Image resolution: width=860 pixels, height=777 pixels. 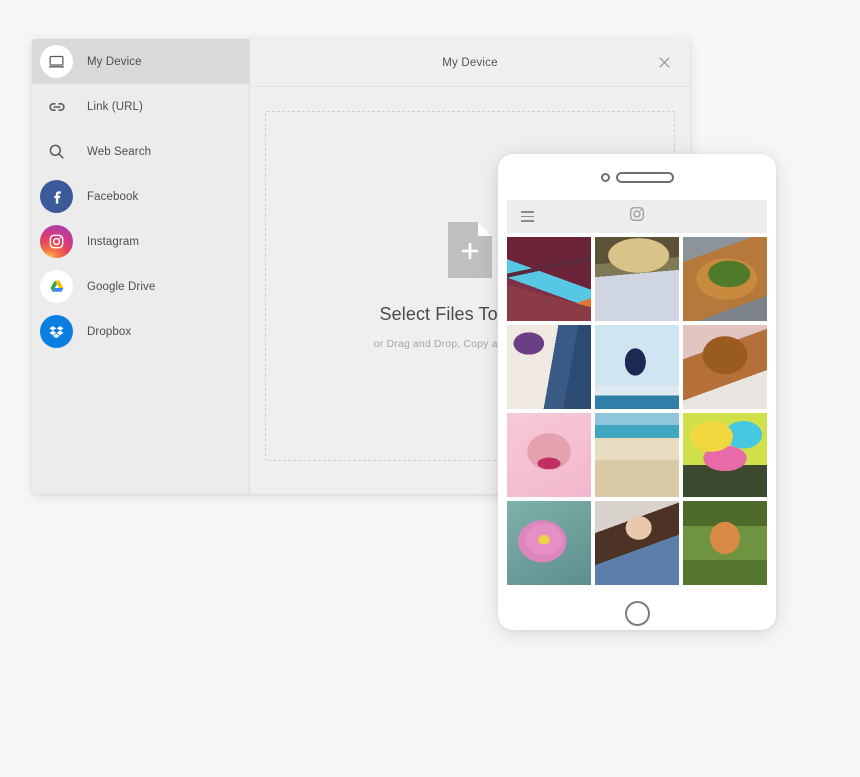 What do you see at coordinates (470, 250) in the screenshot?
I see `file-add-icon` at bounding box center [470, 250].